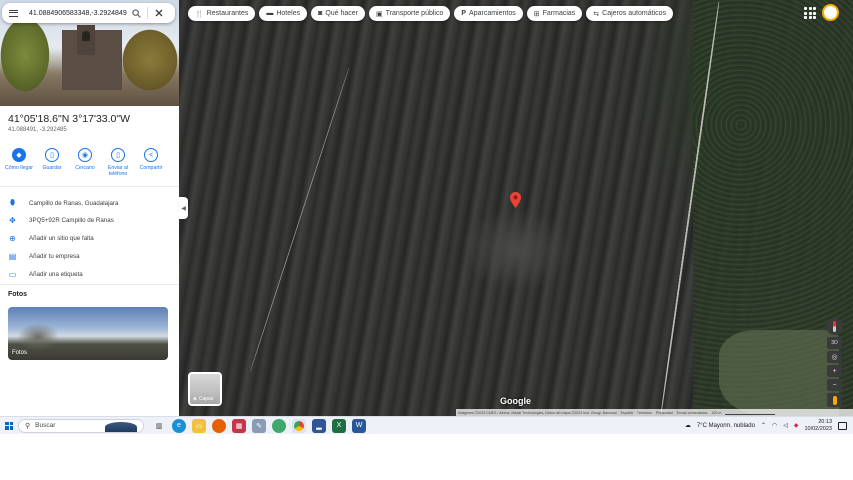 The image size is (853, 480). I want to click on taskbar-search: ⚲ Buscar, so click(81, 425).